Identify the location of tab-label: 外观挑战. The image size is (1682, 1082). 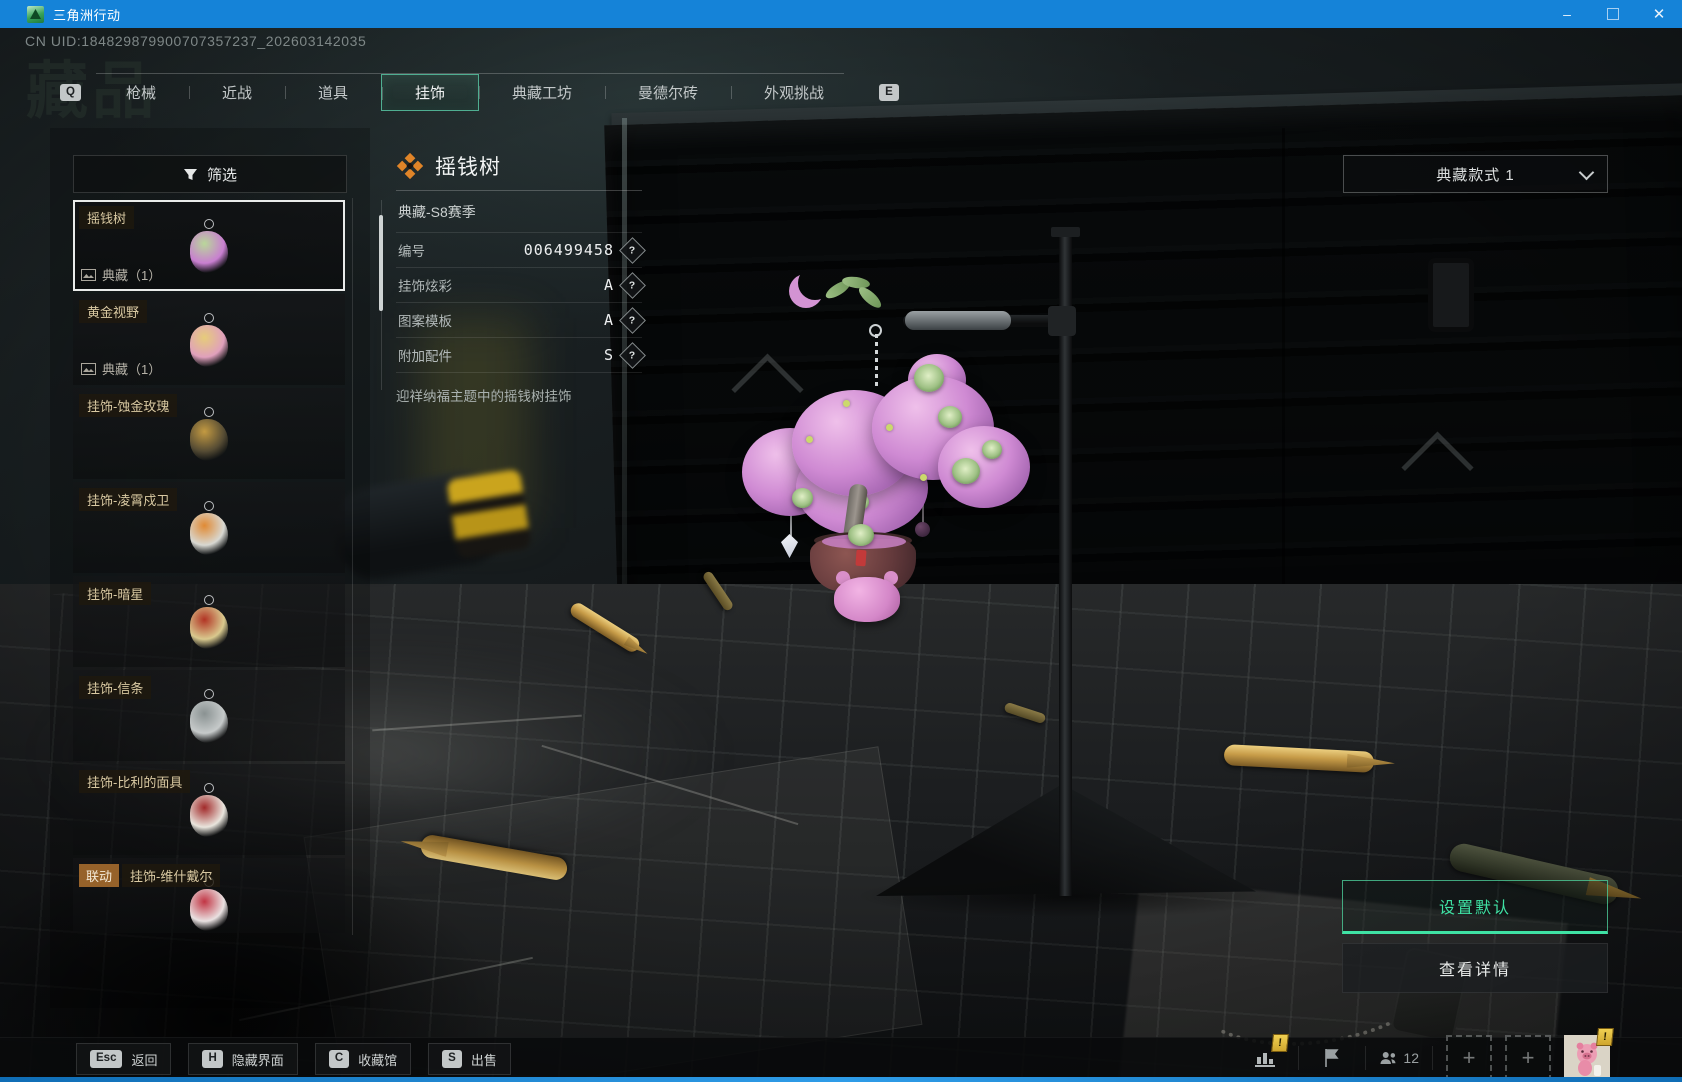
(794, 93).